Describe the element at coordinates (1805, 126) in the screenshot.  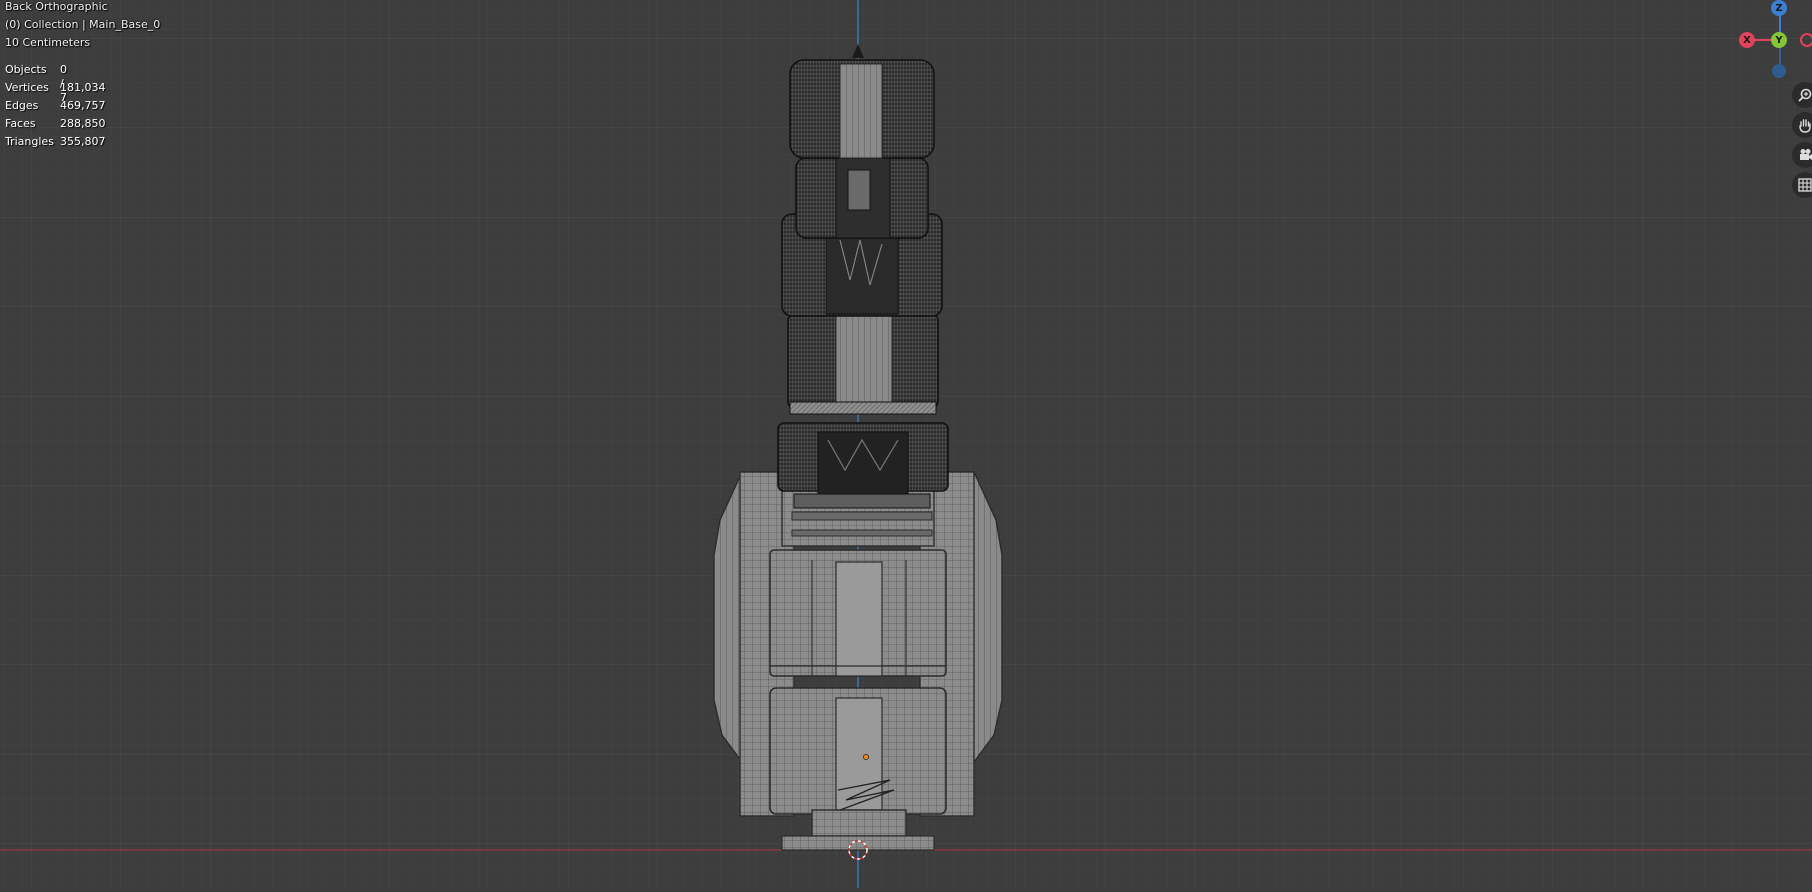
I see `hand-icon` at that location.